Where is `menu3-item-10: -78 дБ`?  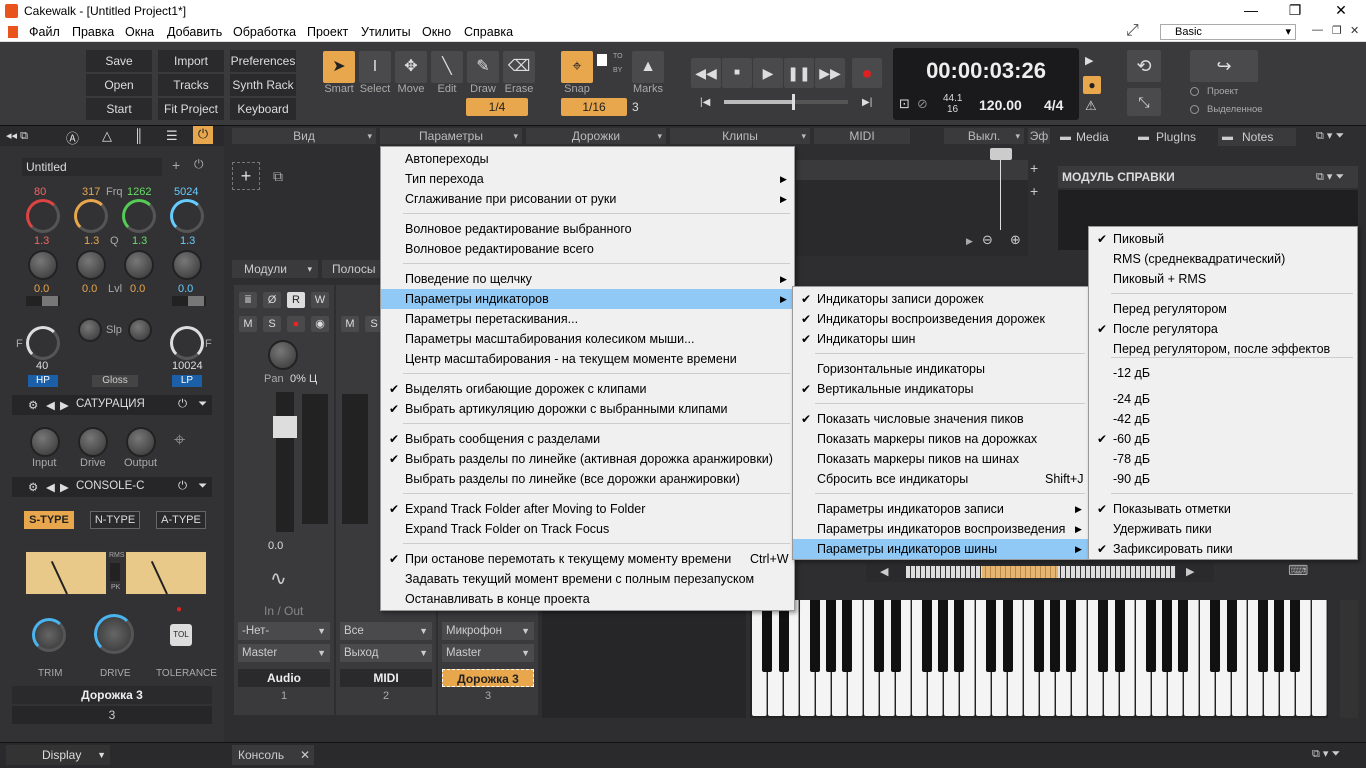
menu3-item-10: -78 дБ is located at coordinates (1223, 459).